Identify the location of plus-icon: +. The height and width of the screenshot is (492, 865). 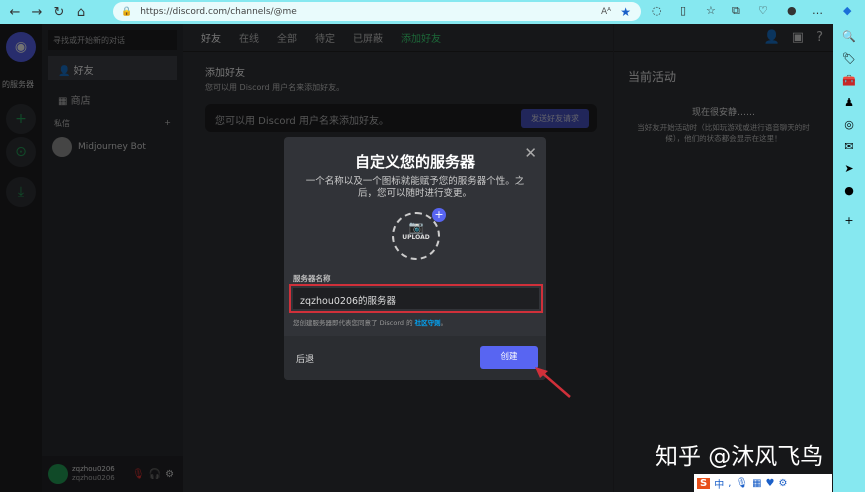
(439, 215).